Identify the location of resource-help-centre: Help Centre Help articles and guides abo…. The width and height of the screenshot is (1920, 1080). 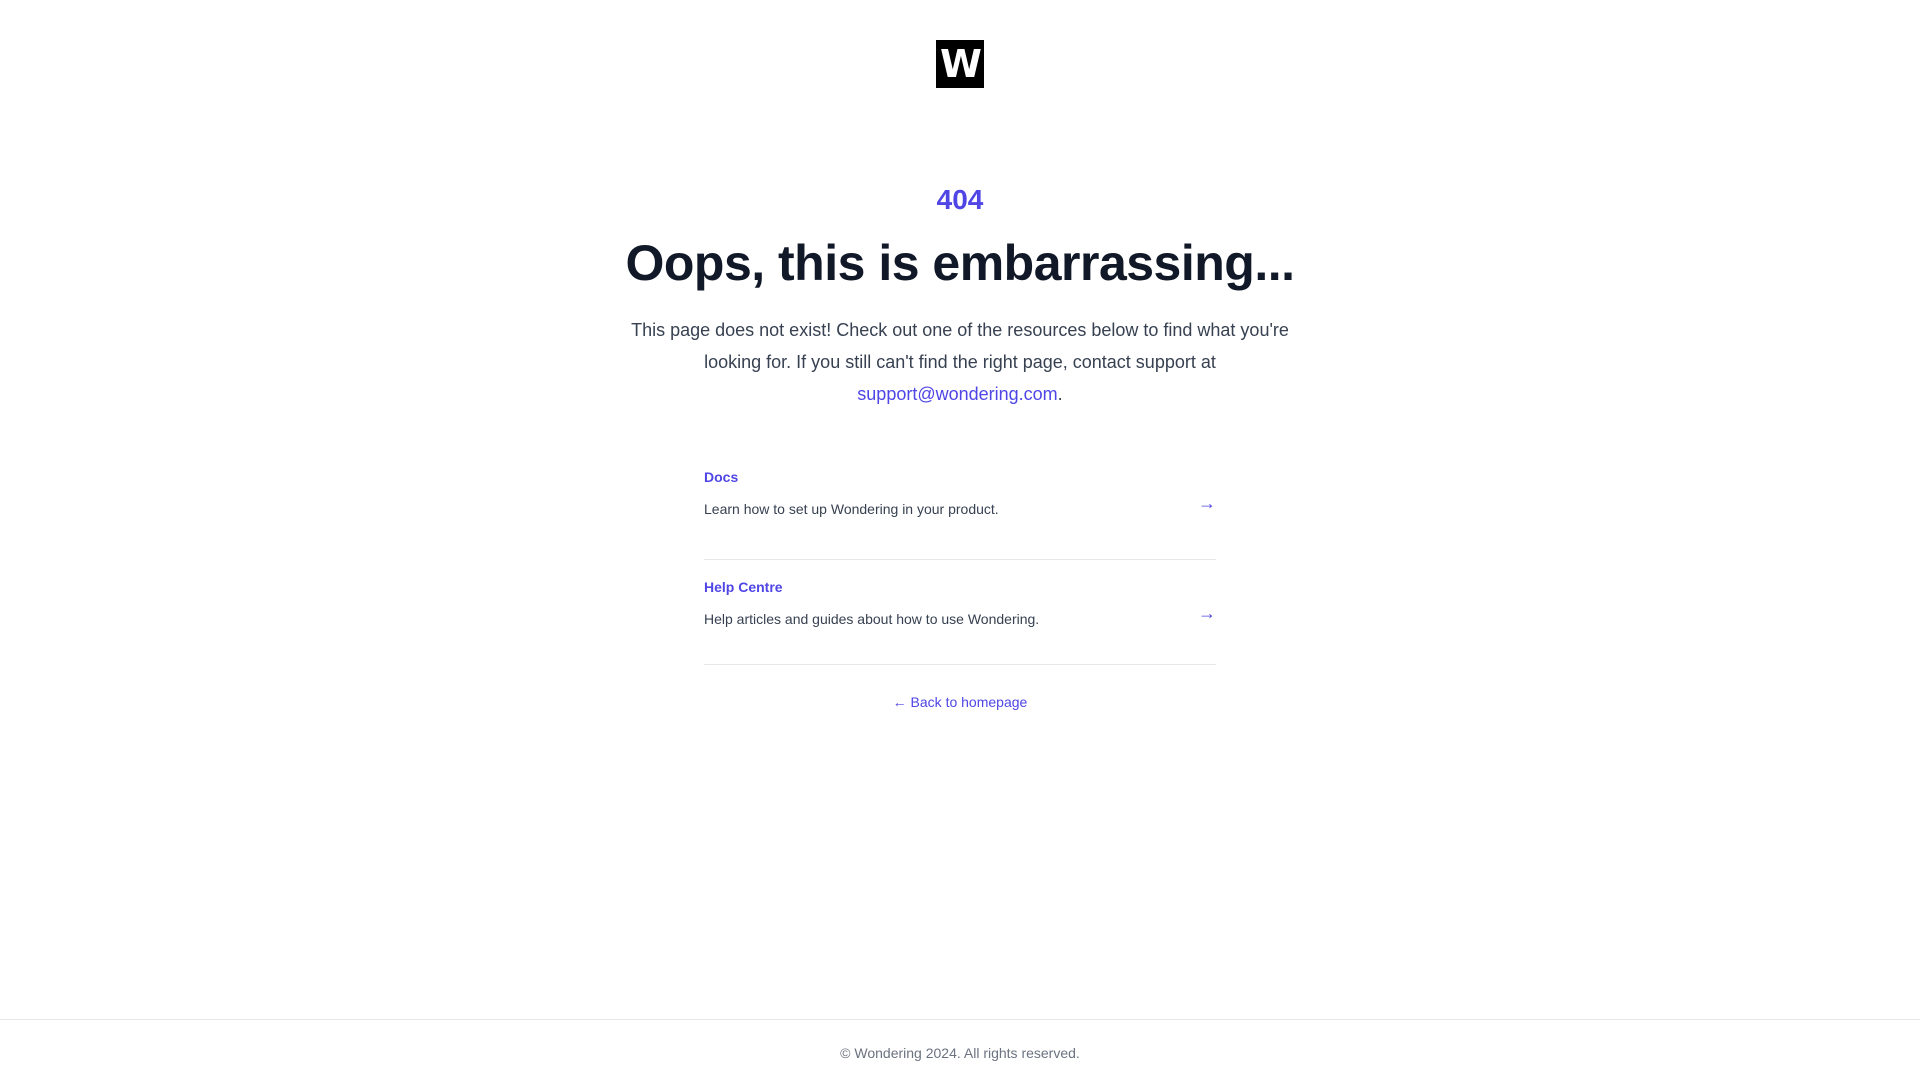
(960, 612).